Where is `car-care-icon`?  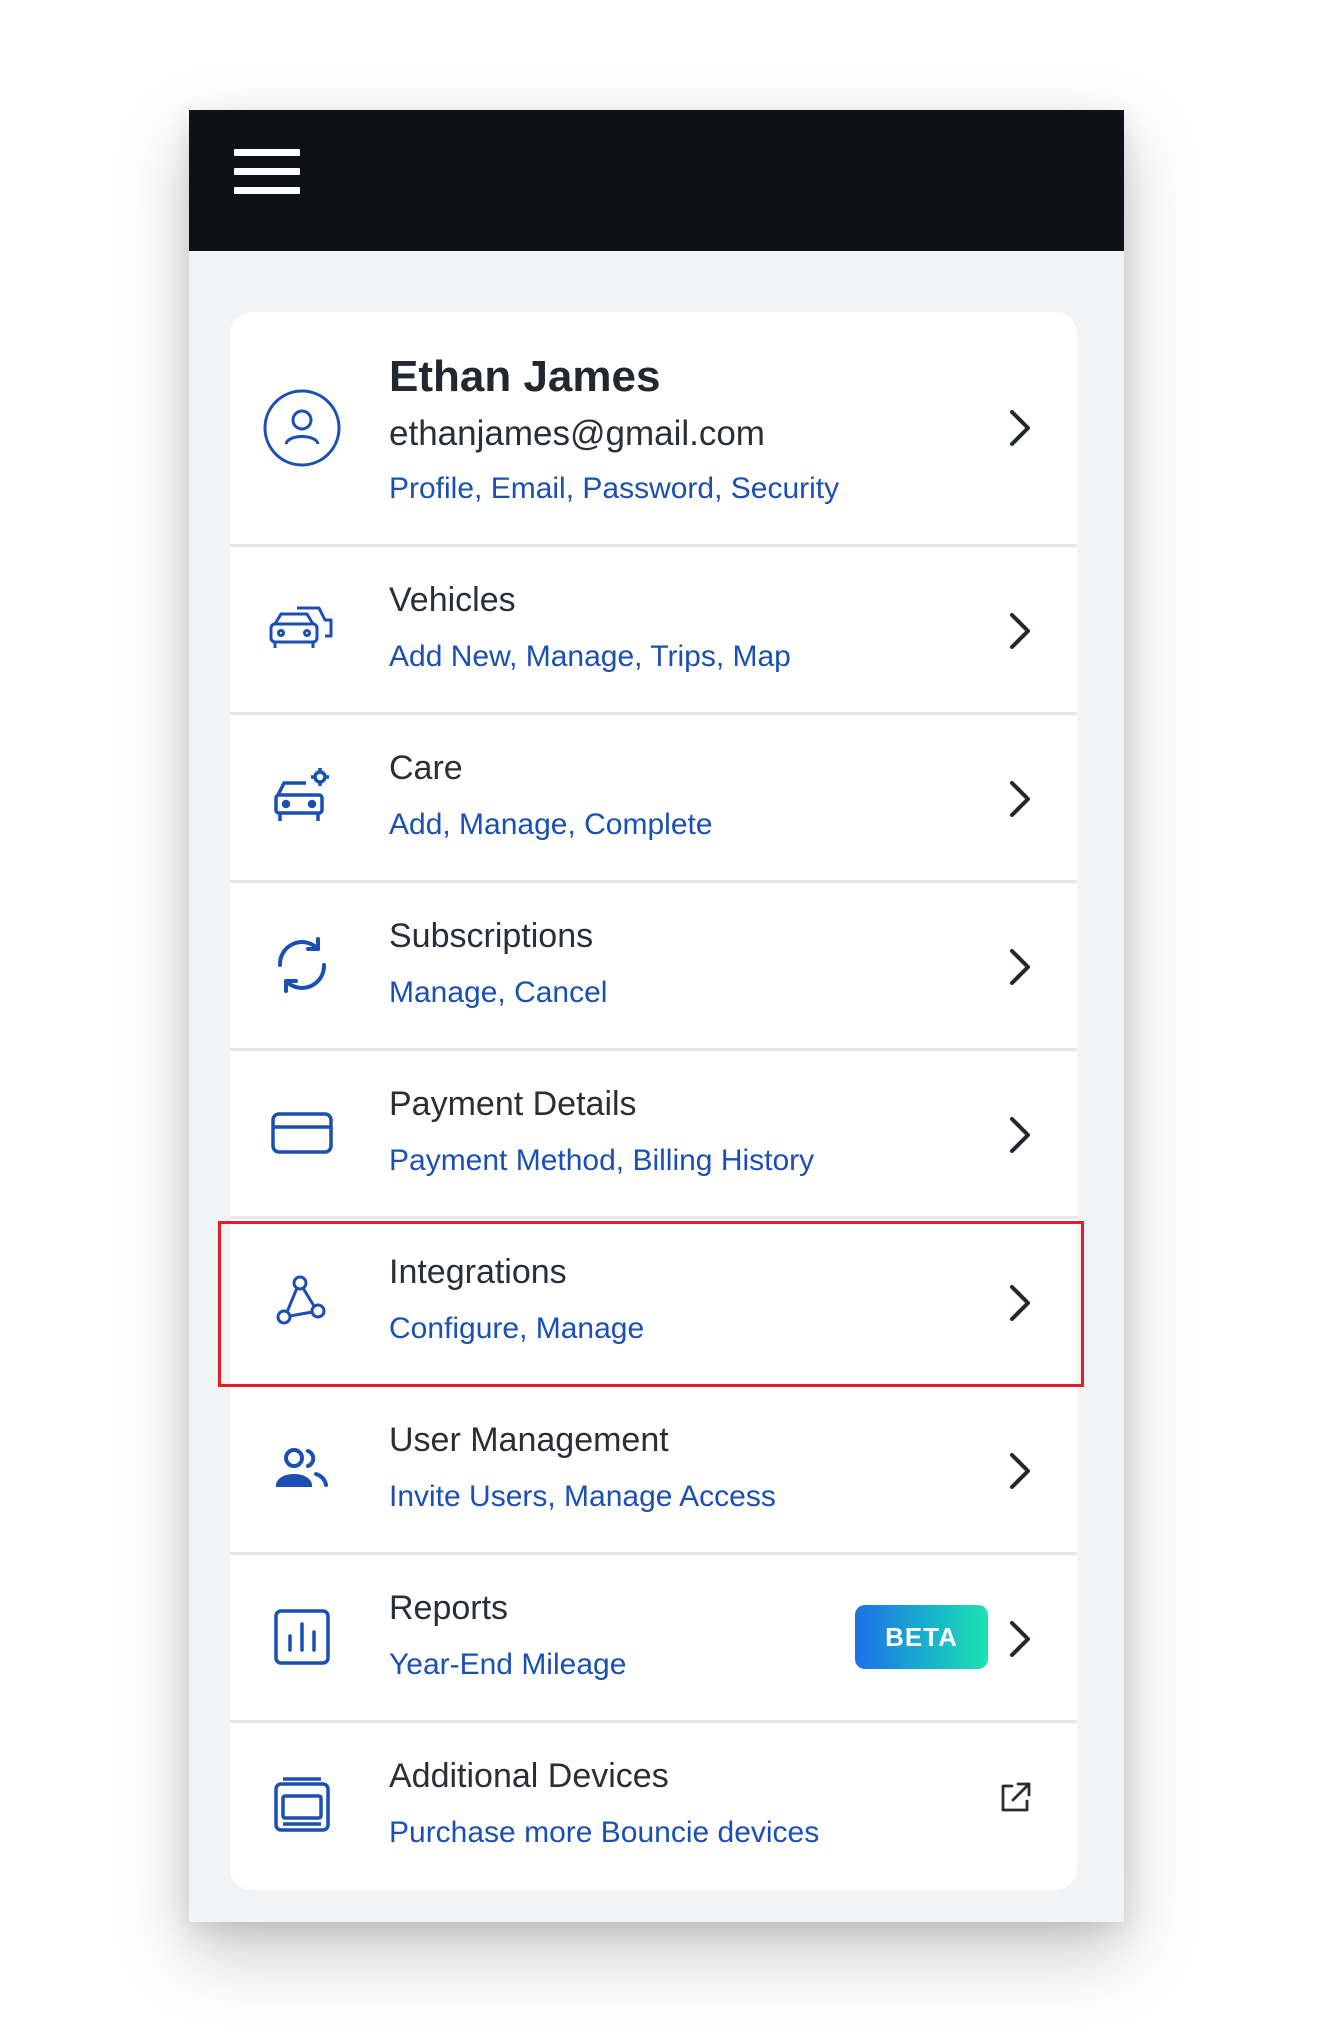 car-care-icon is located at coordinates (302, 797).